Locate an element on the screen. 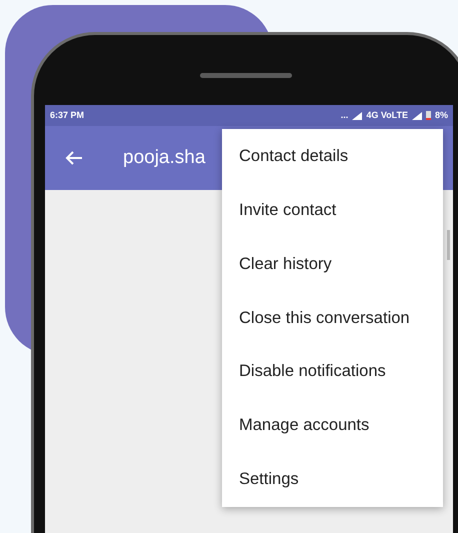 The width and height of the screenshot is (458, 533). menu-item: Close this conversation is located at coordinates (332, 318).